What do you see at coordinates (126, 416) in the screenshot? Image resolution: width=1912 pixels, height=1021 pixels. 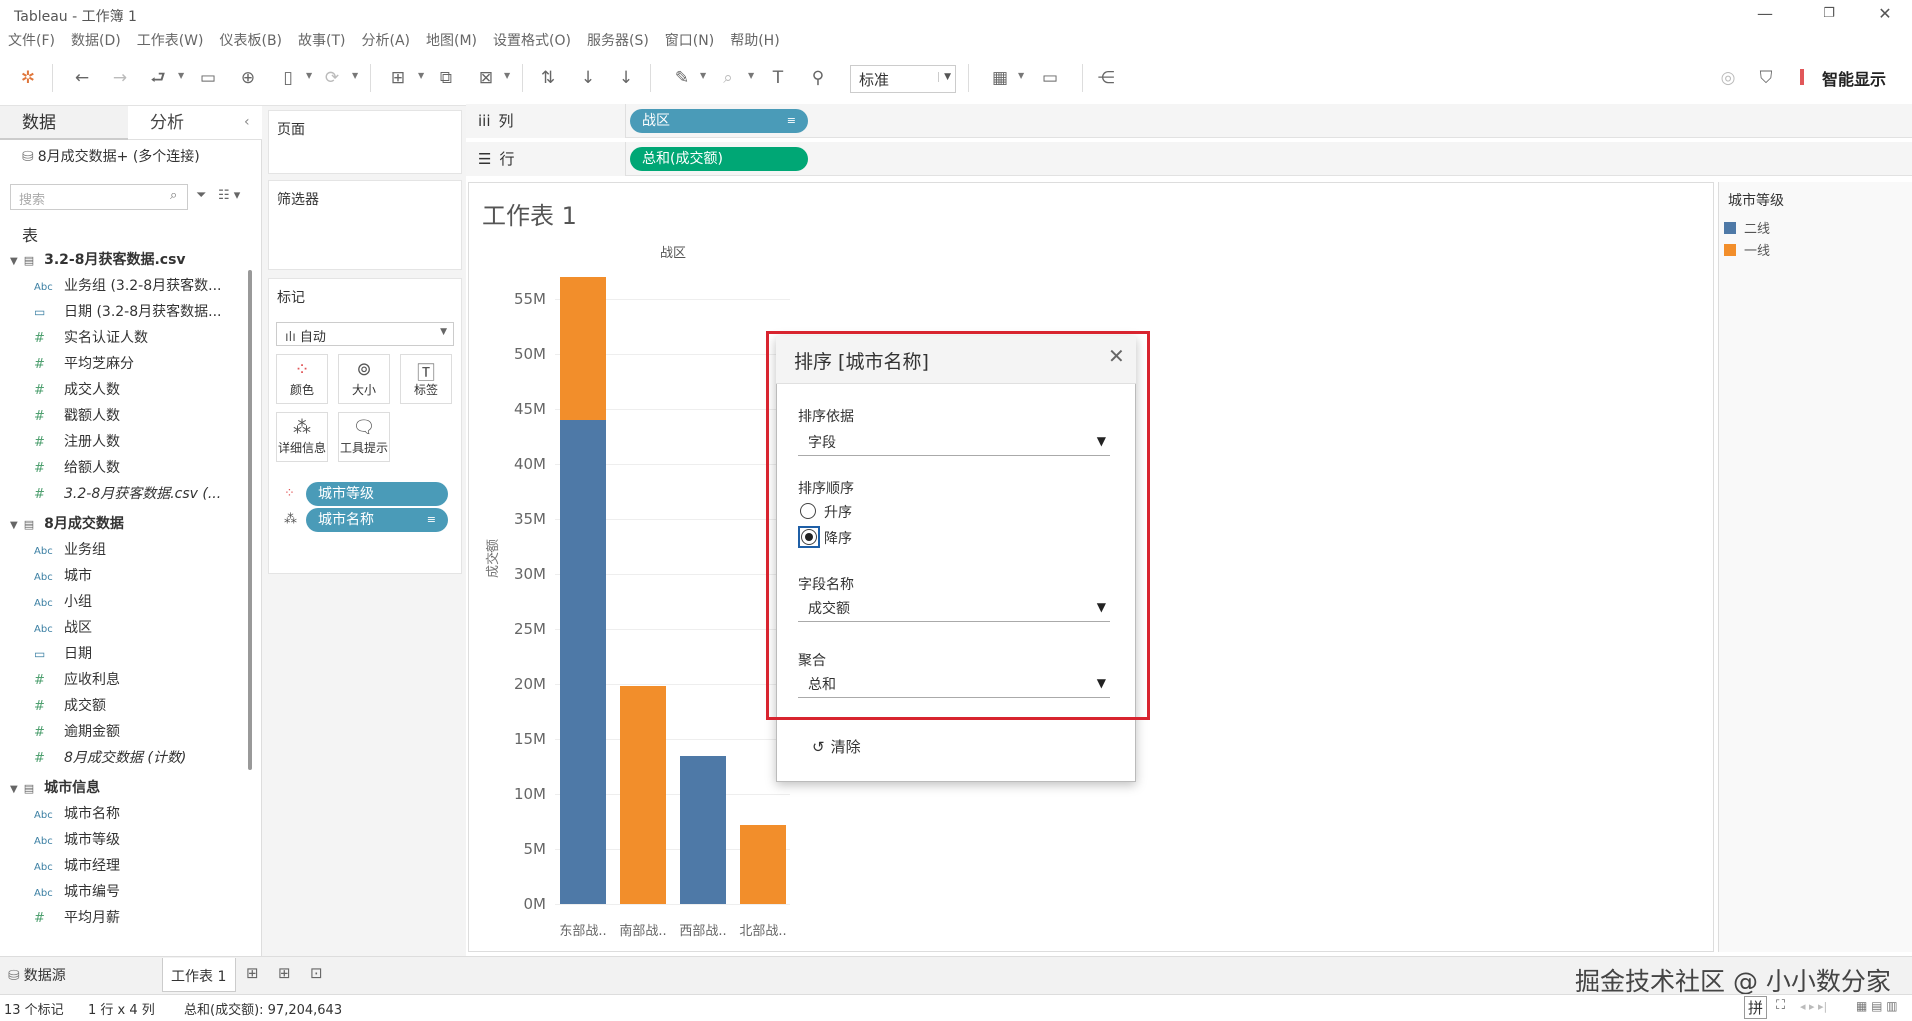 I see `field-item: # 戳额人数` at bounding box center [126, 416].